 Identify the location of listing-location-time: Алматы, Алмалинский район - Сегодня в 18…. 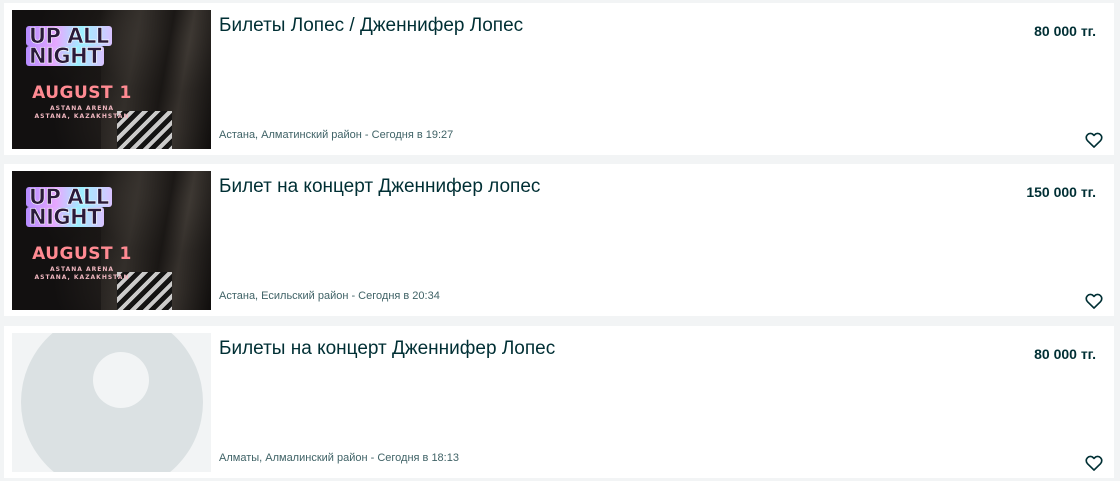
(339, 458).